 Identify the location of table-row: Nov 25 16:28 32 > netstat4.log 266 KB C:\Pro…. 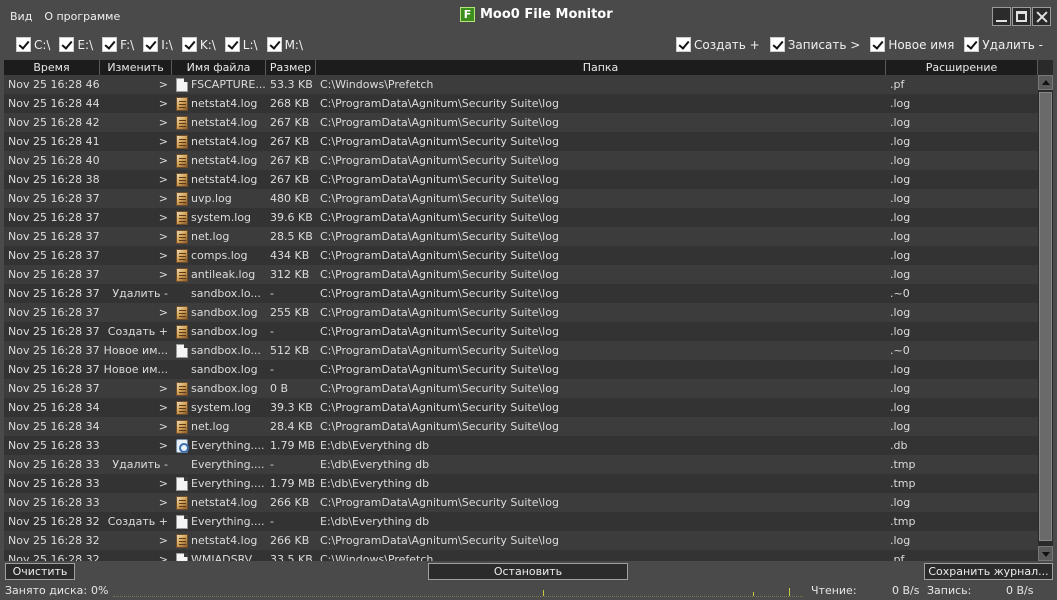
(521, 540).